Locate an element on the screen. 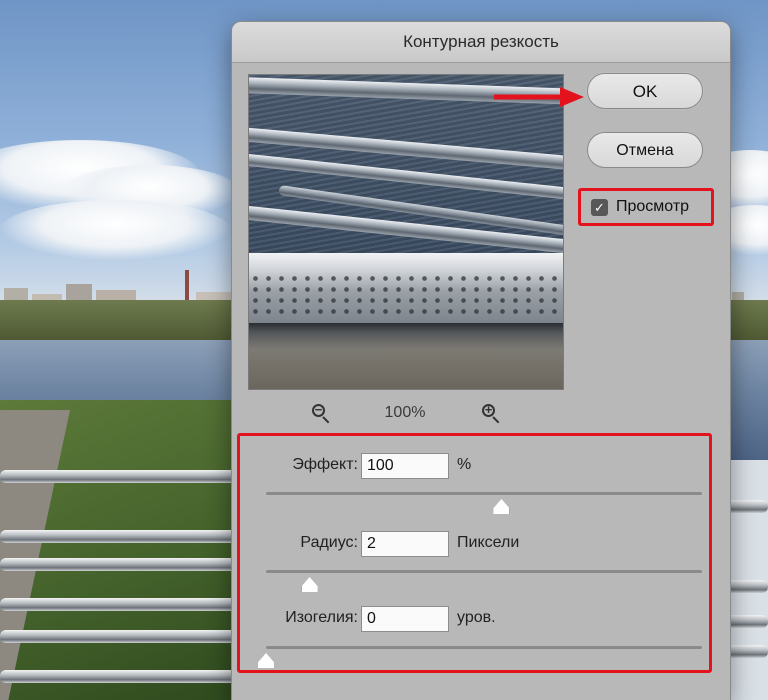 This screenshot has width=768, height=700. cancel-button: Отмена is located at coordinates (645, 150).